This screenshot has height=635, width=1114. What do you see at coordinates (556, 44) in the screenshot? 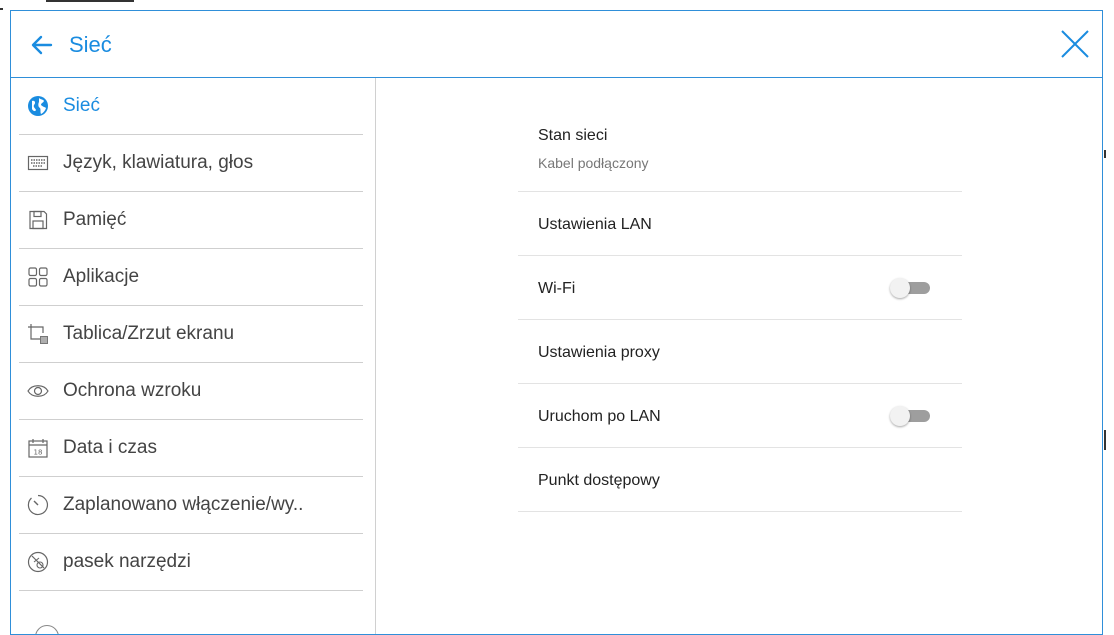
I see `header-bar: Sieć` at bounding box center [556, 44].